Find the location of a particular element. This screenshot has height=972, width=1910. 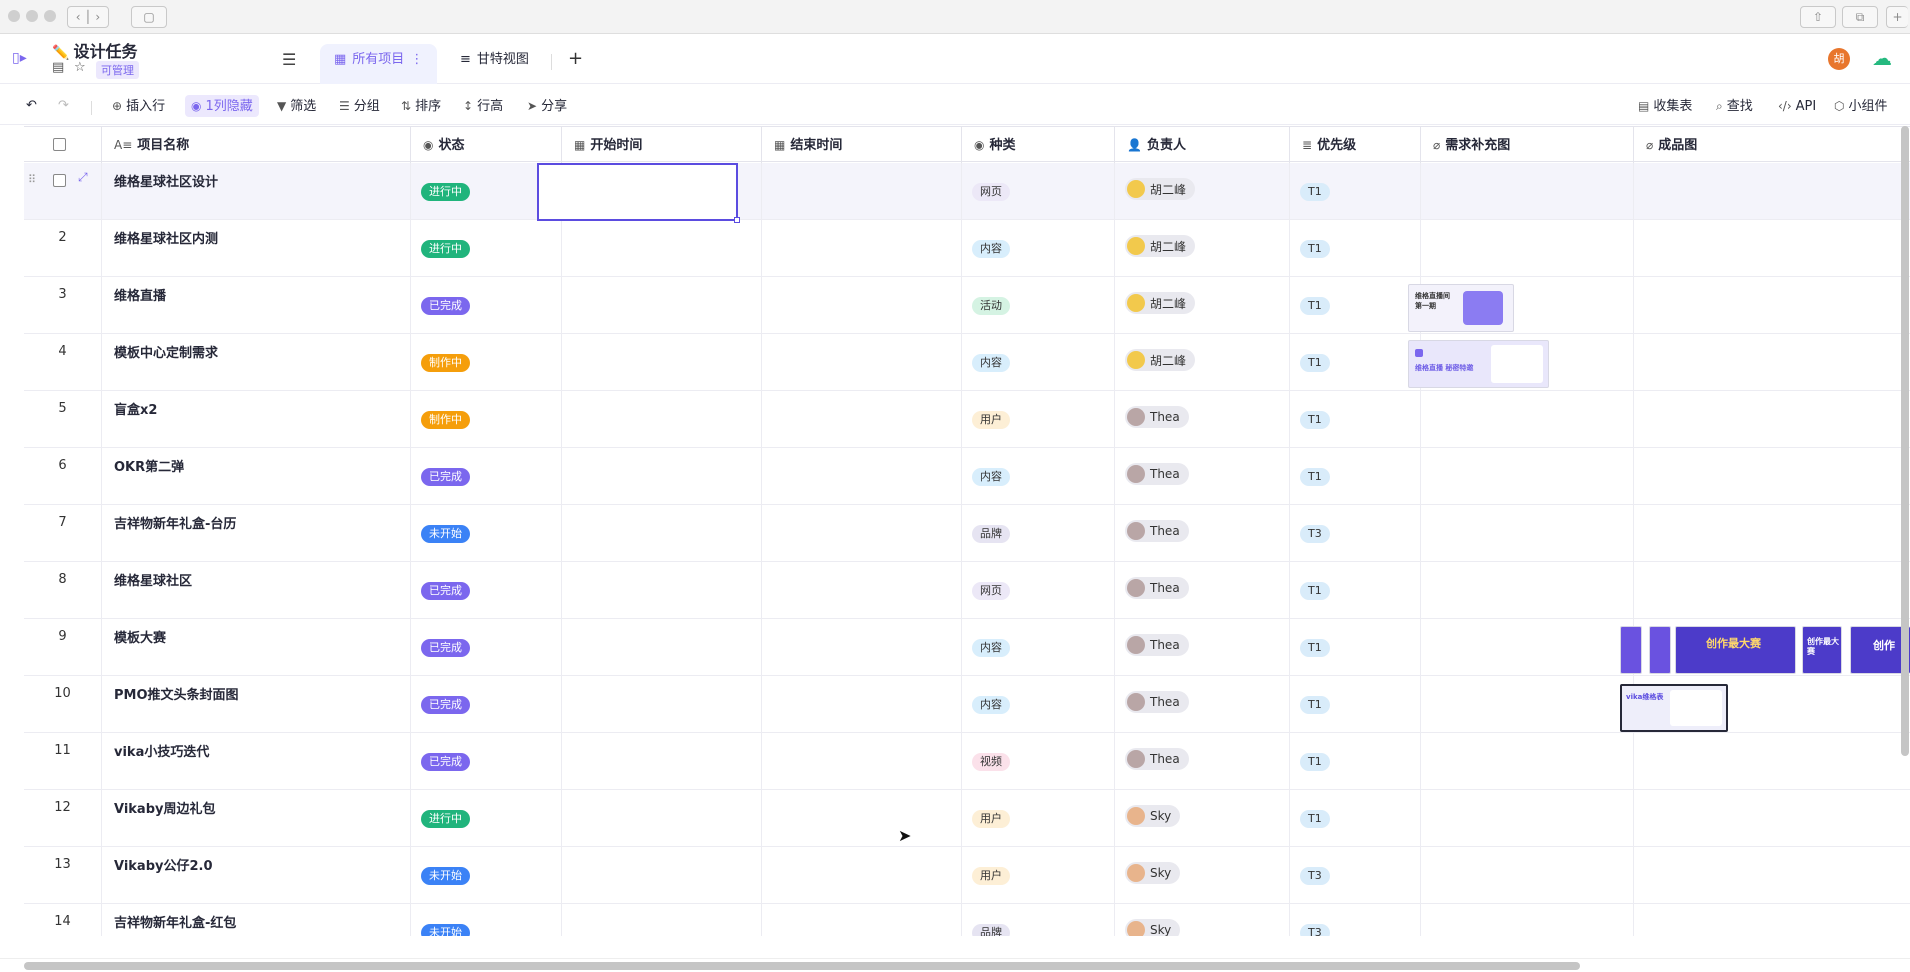

fill-handle is located at coordinates (737, 220).